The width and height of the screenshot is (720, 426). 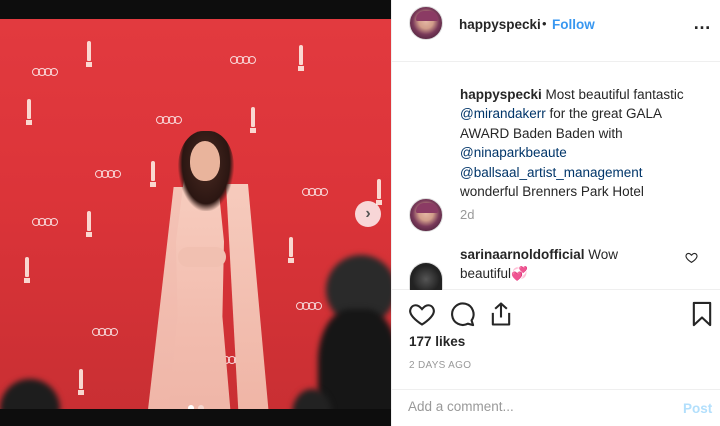 I want to click on post-date: 2 DAYS AGO, so click(x=440, y=365).